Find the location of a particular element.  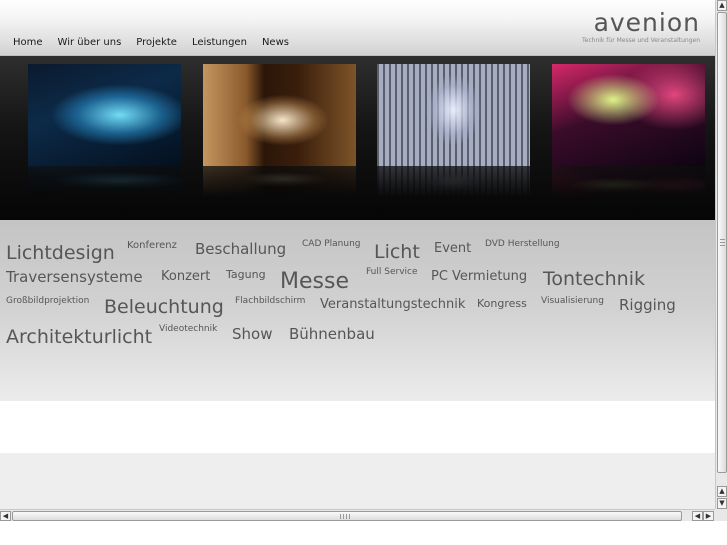

scroll-left-button-right: ◀ is located at coordinates (697, 516).